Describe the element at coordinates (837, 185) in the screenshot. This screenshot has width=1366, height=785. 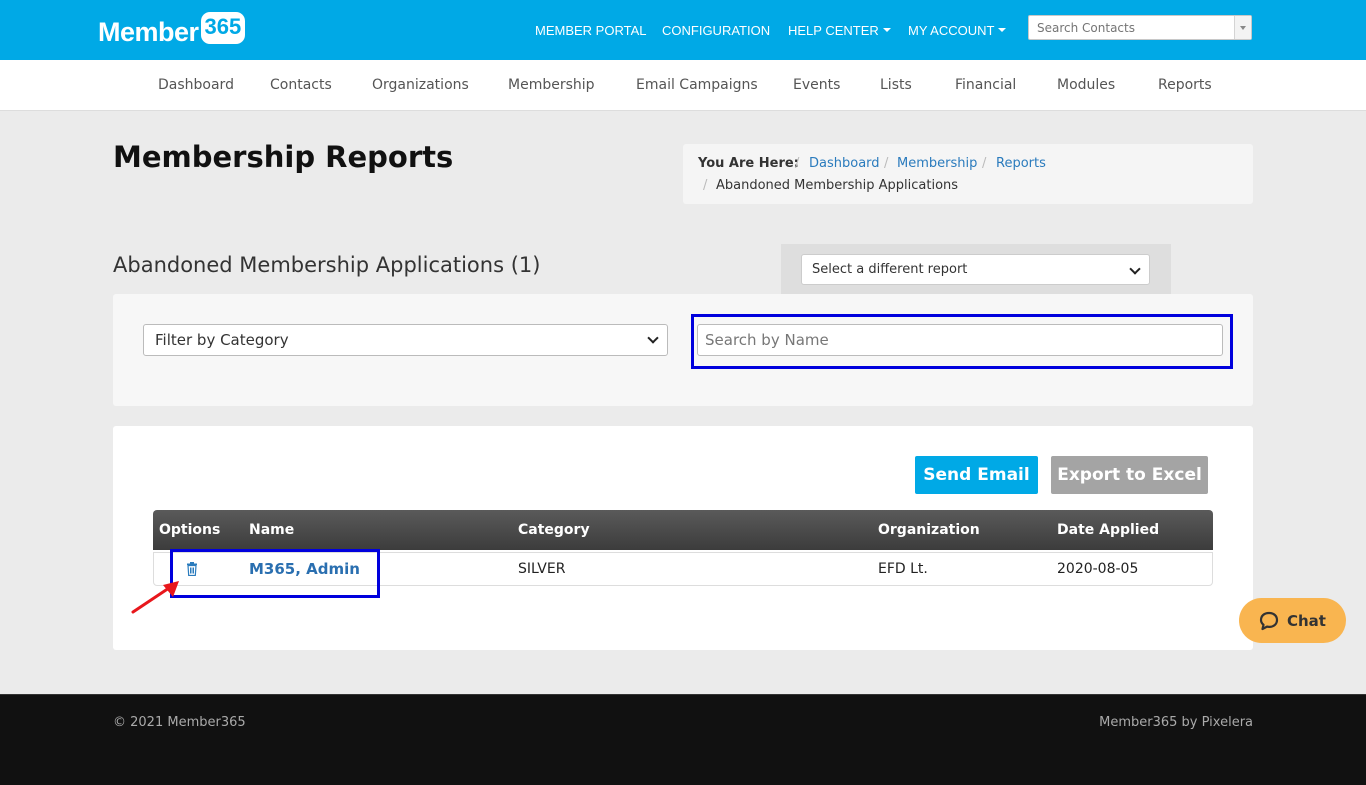
I see `breadcrumb-current: Abandoned Membership Applications` at that location.